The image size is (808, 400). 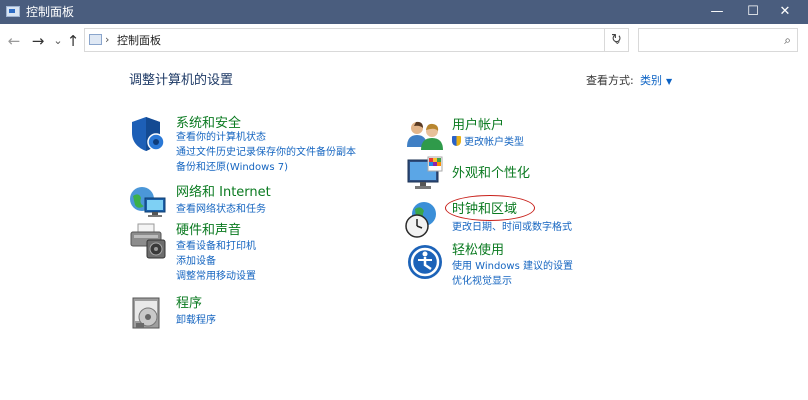 What do you see at coordinates (651, 80) in the screenshot?
I see `view-by-value: 类别` at bounding box center [651, 80].